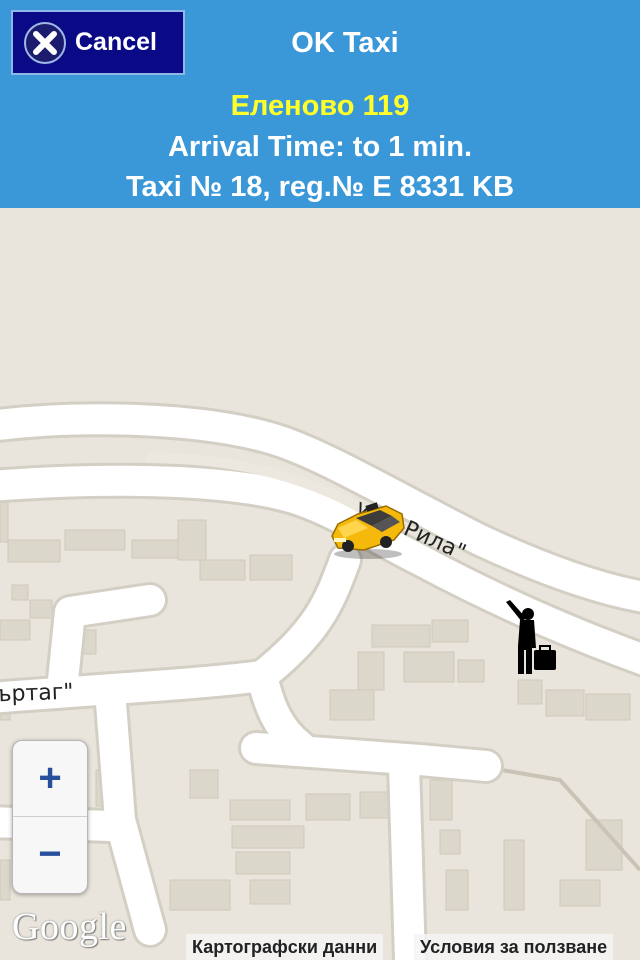  Describe the element at coordinates (37, 693) in the screenshot. I see `street-label-turtag: ъртаг"` at that location.